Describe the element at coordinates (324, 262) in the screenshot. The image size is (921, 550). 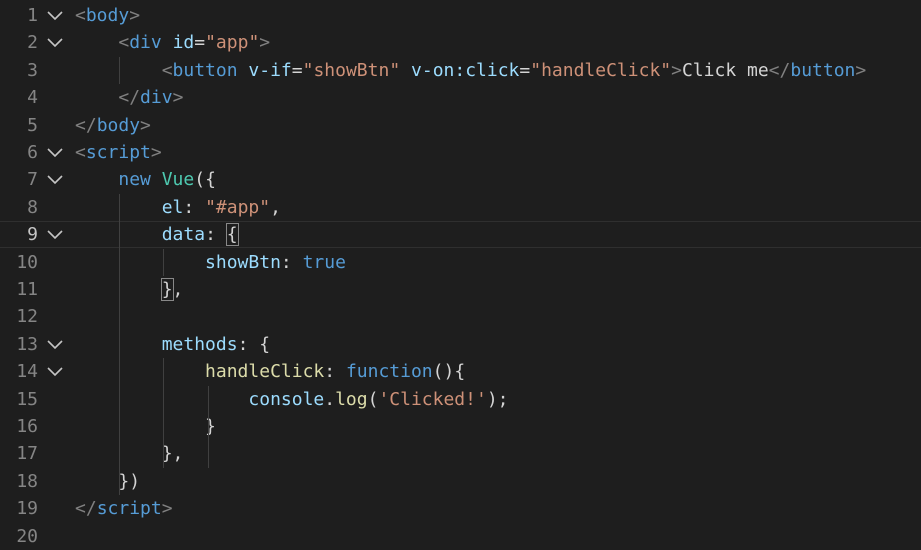
I see `code-token: true` at that location.